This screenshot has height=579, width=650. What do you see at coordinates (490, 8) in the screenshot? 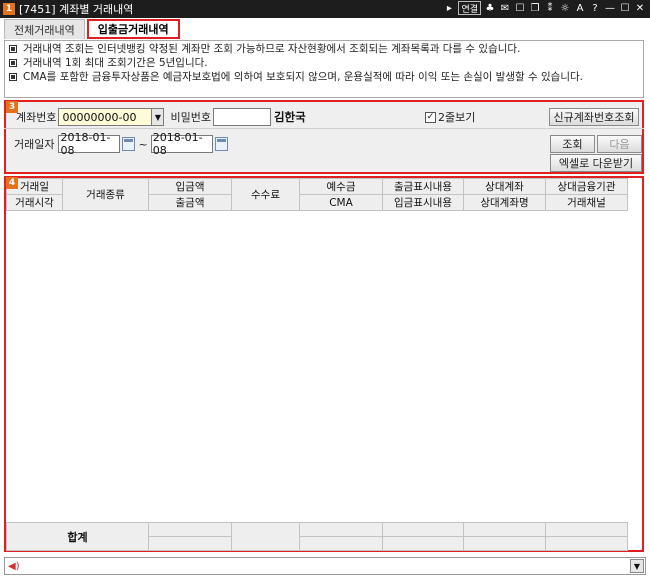
I see `pin-icon: ♣` at bounding box center [490, 8].